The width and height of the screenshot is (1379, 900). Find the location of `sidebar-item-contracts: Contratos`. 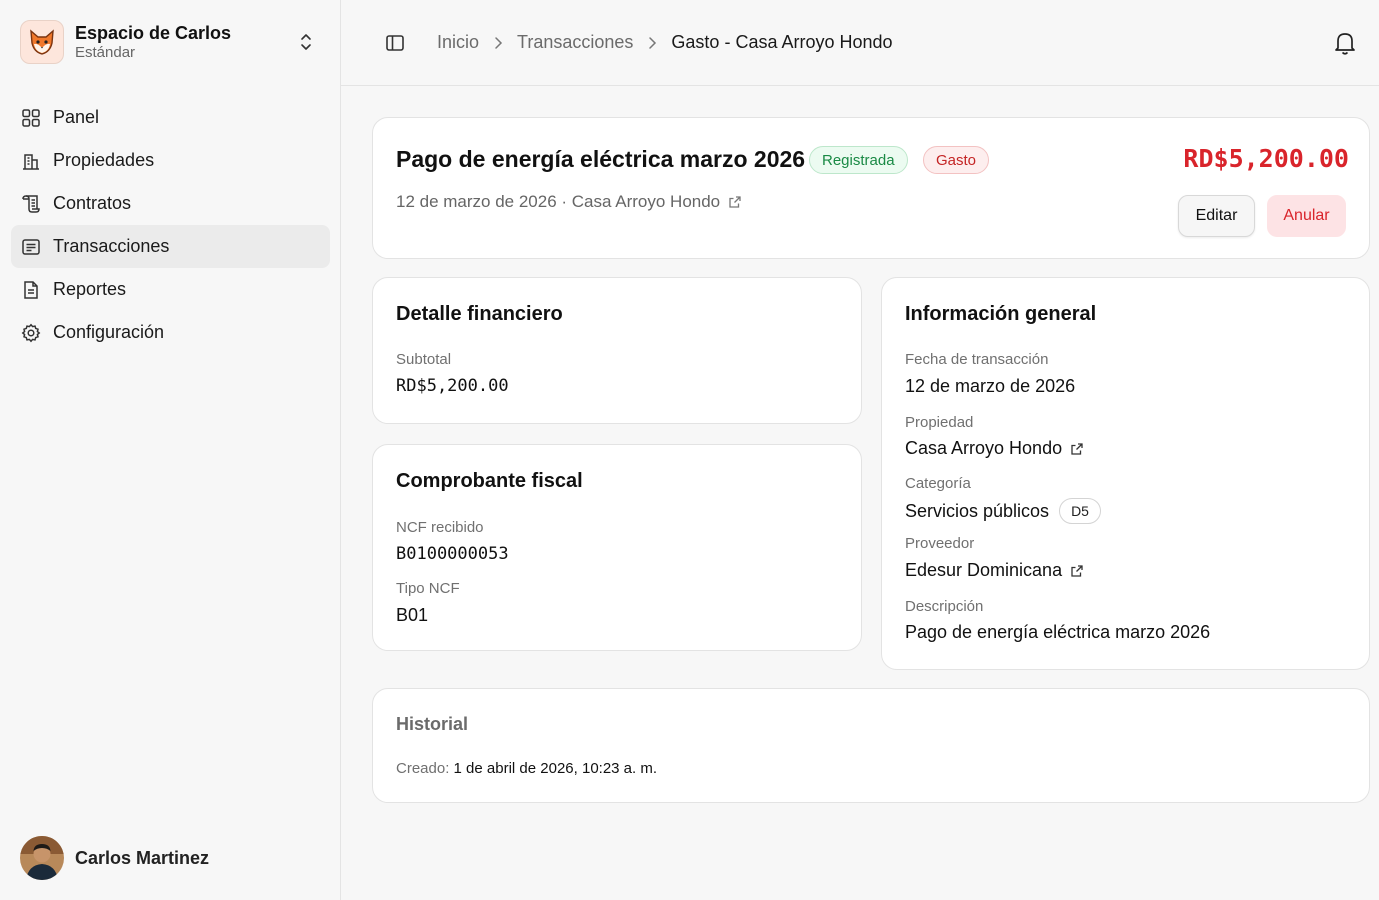

sidebar-item-contracts: Contratos is located at coordinates (170, 203).